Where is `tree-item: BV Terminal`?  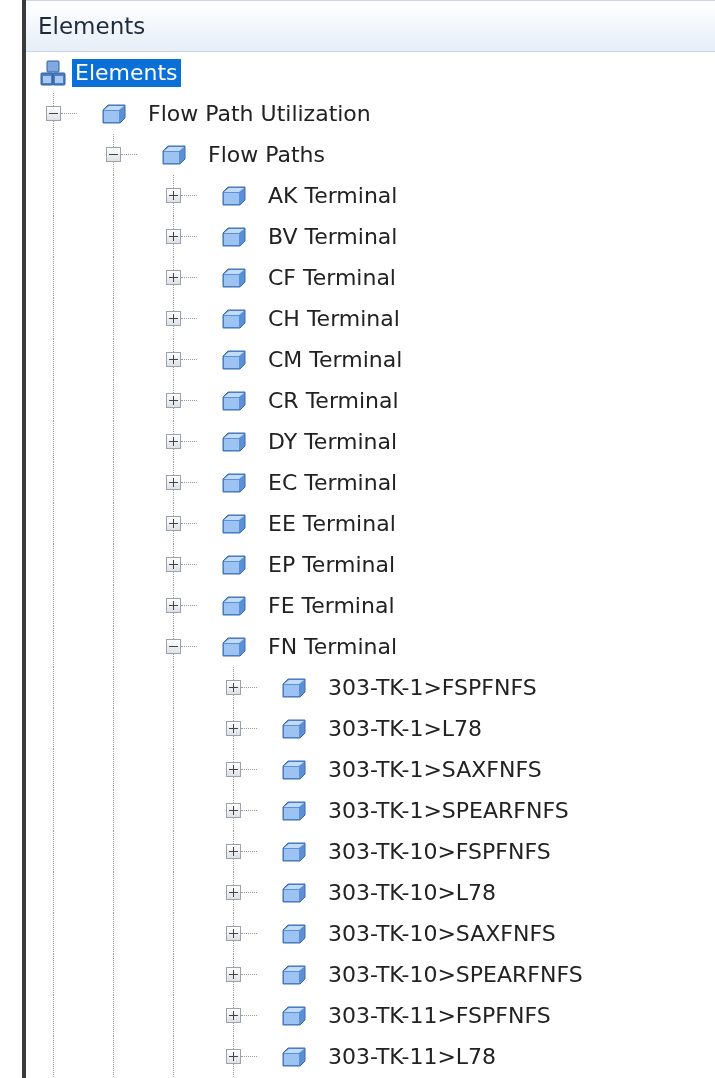 tree-item: BV Terminal is located at coordinates (333, 236).